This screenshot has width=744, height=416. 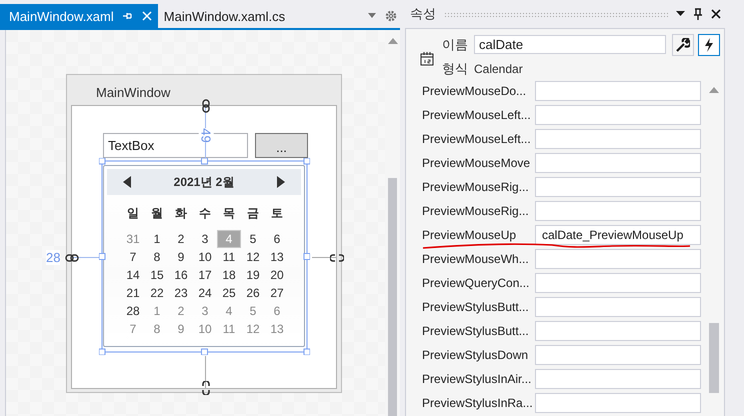 What do you see at coordinates (423, 14) in the screenshot?
I see `panel-title: 속성` at bounding box center [423, 14].